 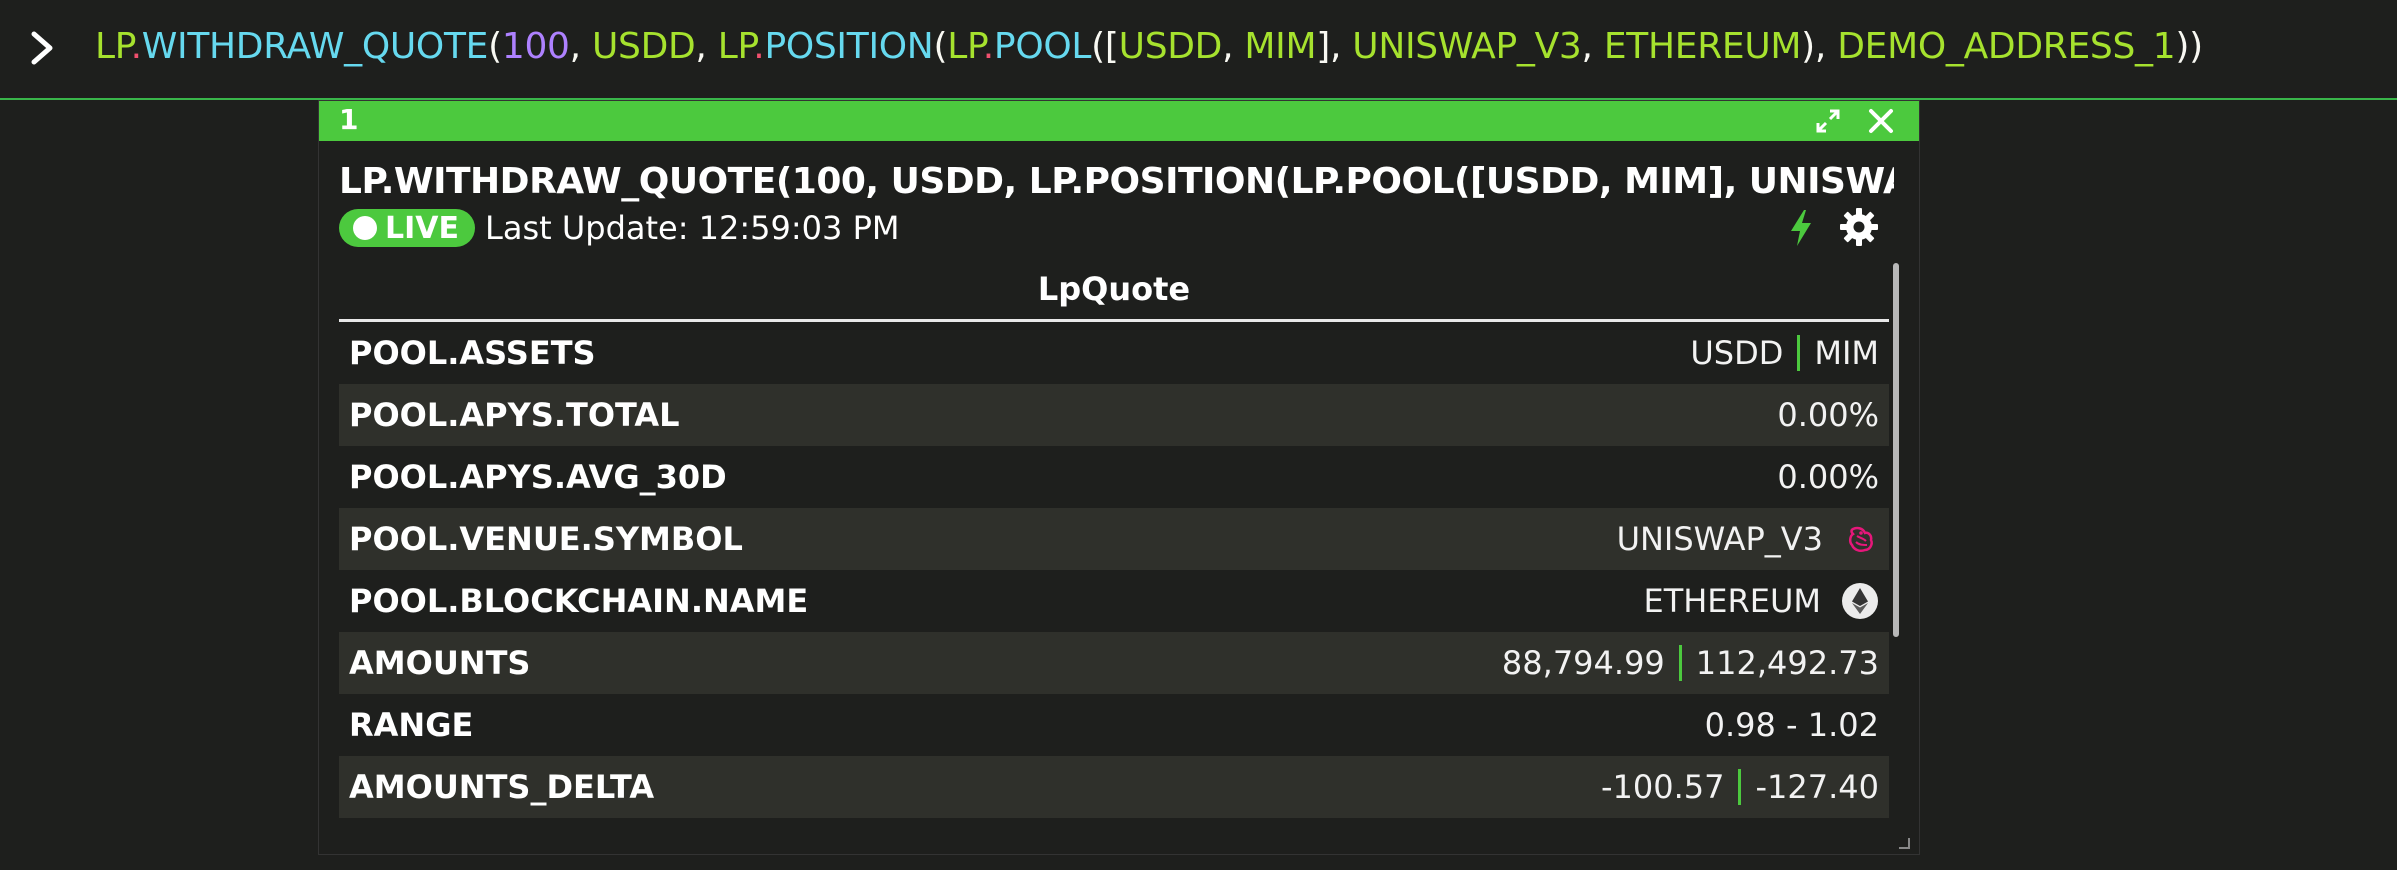 What do you see at coordinates (315, 46) in the screenshot?
I see `command-token: WITHDRAW_QUOTE` at bounding box center [315, 46].